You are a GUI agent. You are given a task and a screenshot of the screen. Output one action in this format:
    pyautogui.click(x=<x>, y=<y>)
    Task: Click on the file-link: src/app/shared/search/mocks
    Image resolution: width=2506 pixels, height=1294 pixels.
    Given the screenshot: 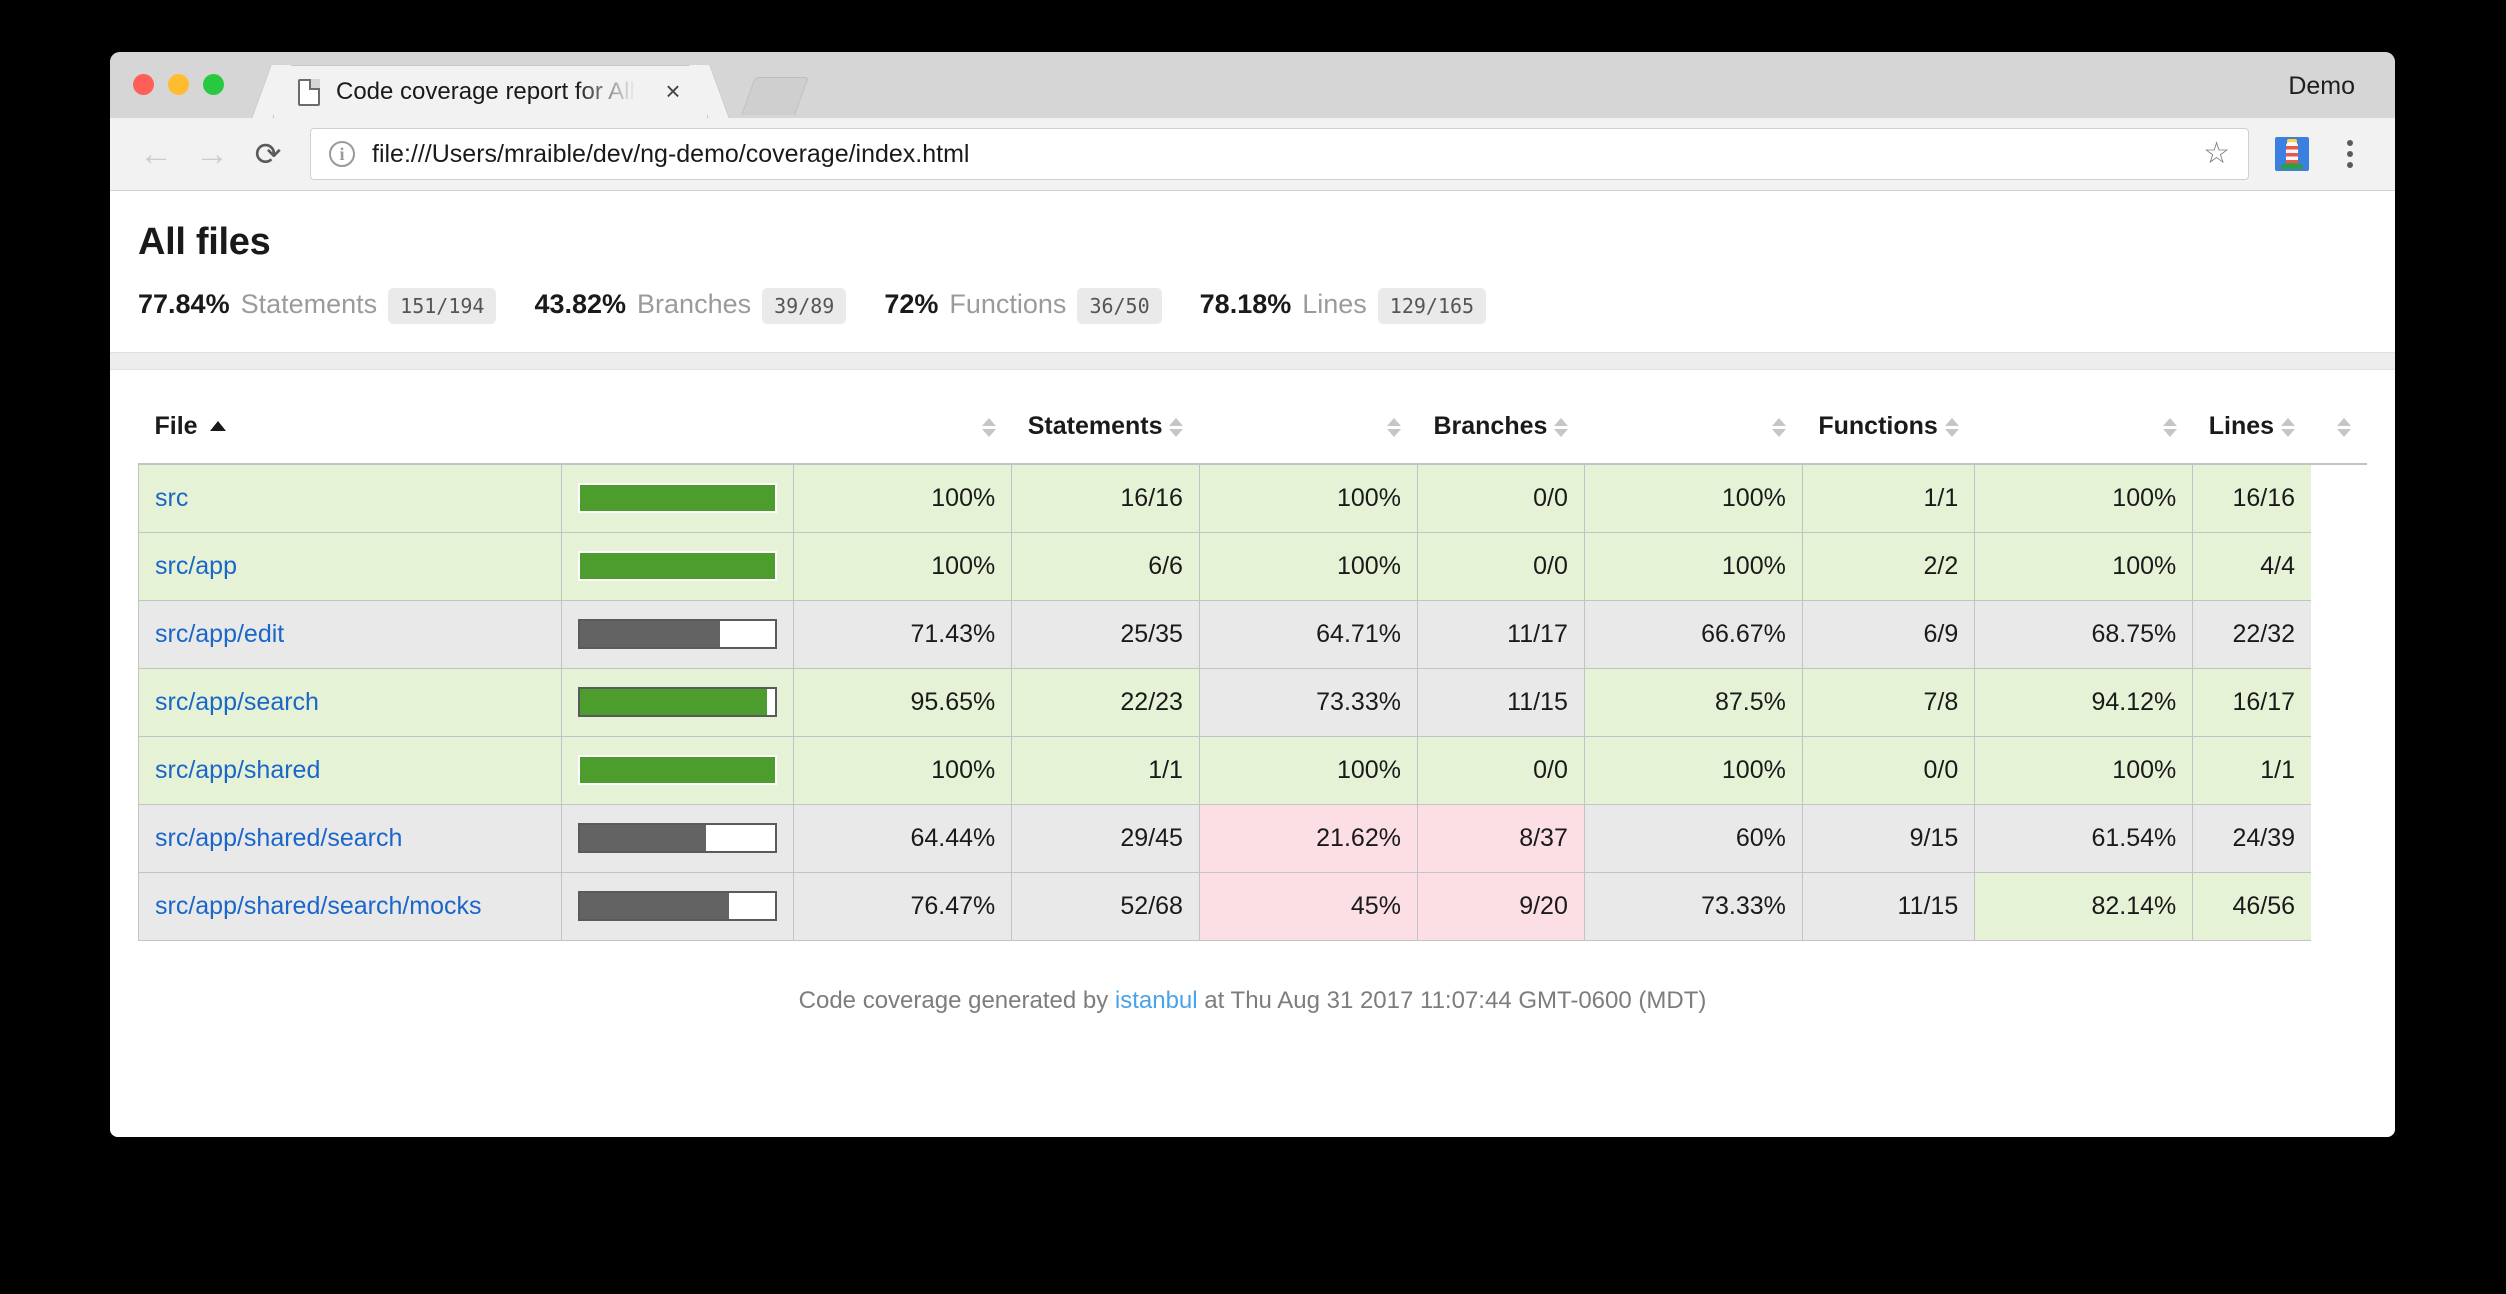 What is the action you would take?
    pyautogui.click(x=318, y=906)
    